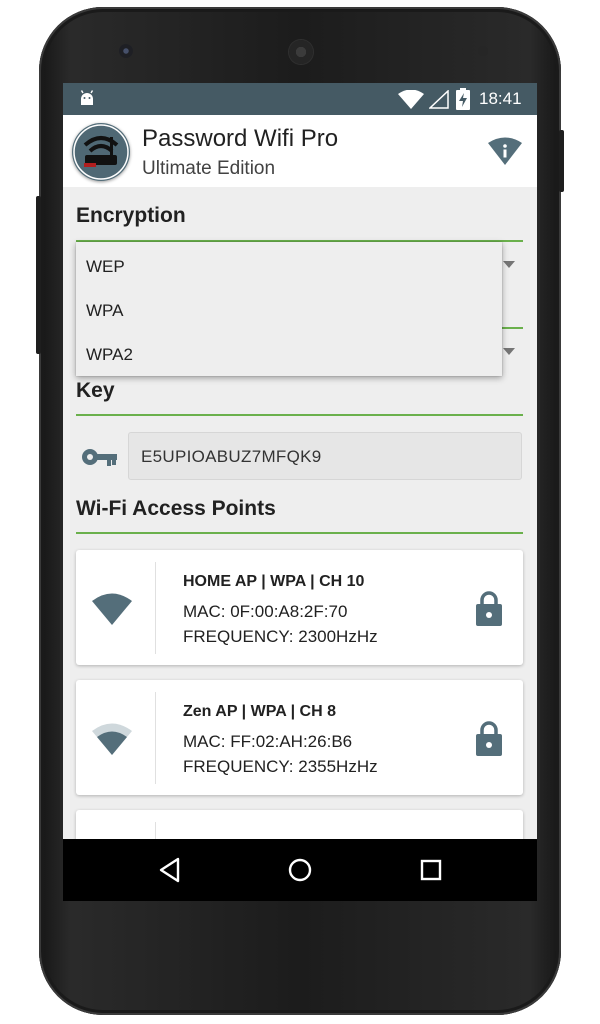  Describe the element at coordinates (87, 97) in the screenshot. I see `android-icon` at that location.